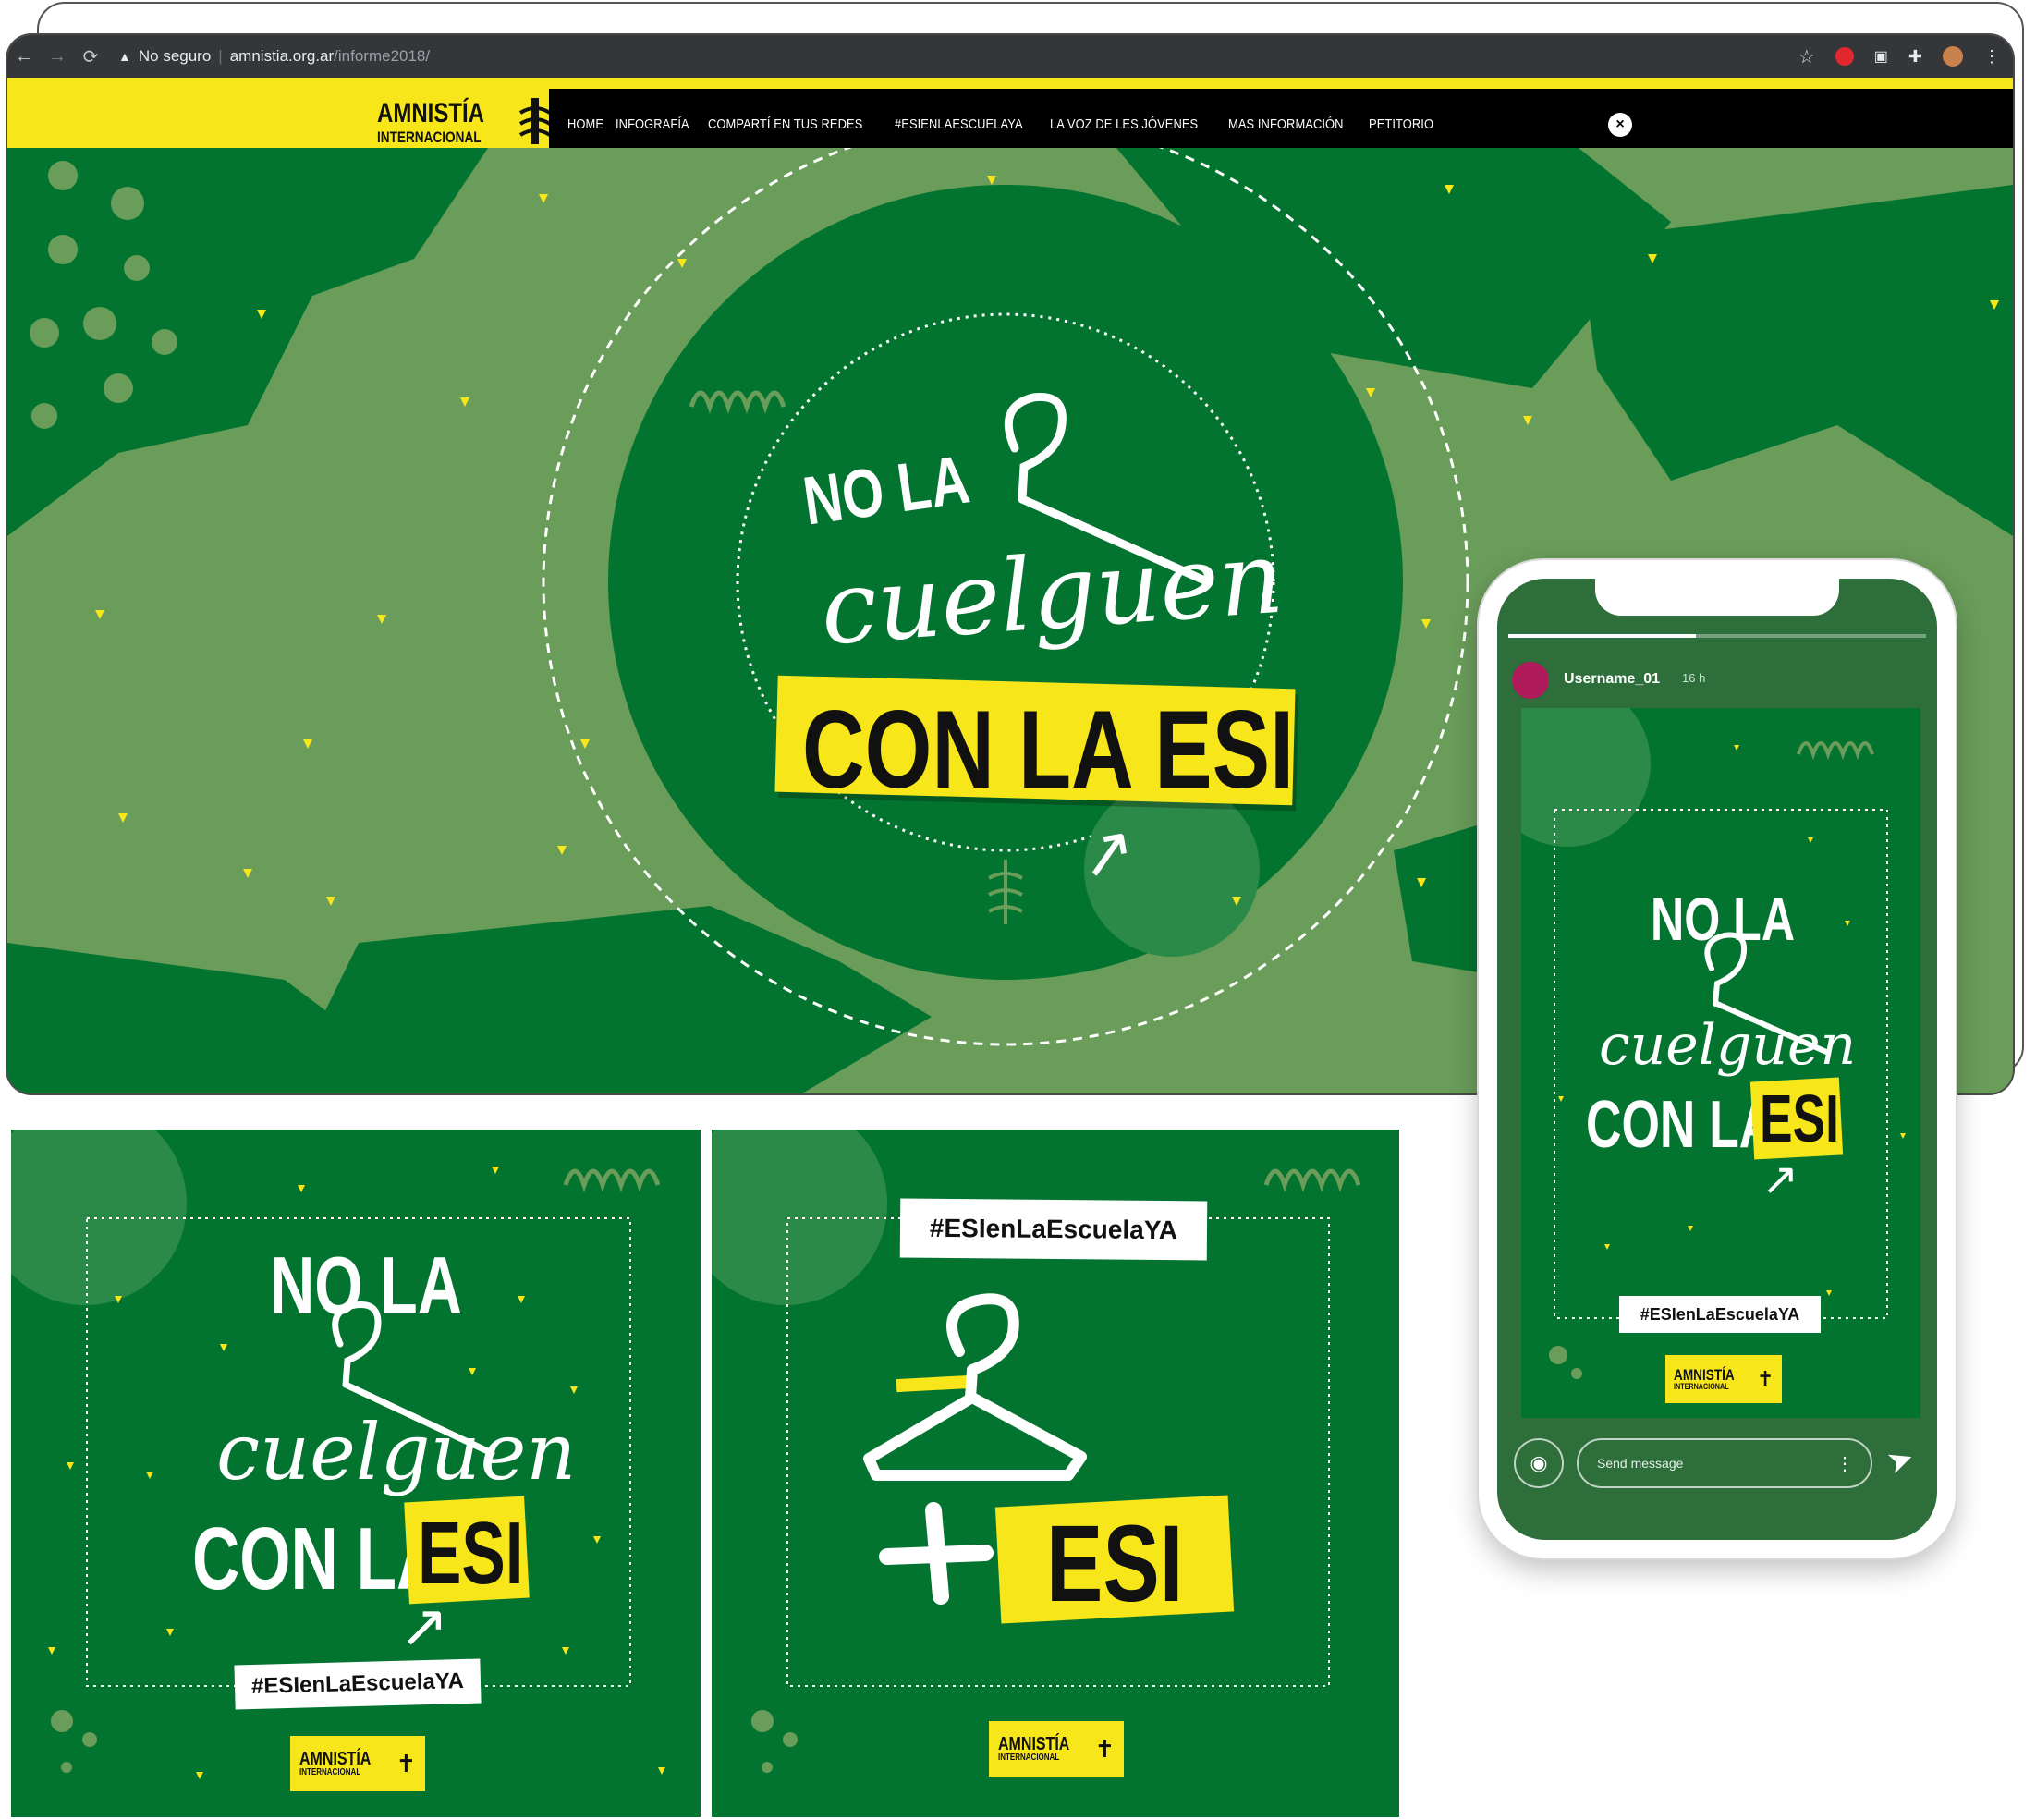  I want to click on amnesty-logo: AMNISTÍA INTERNACIONAL, so click(465, 122).